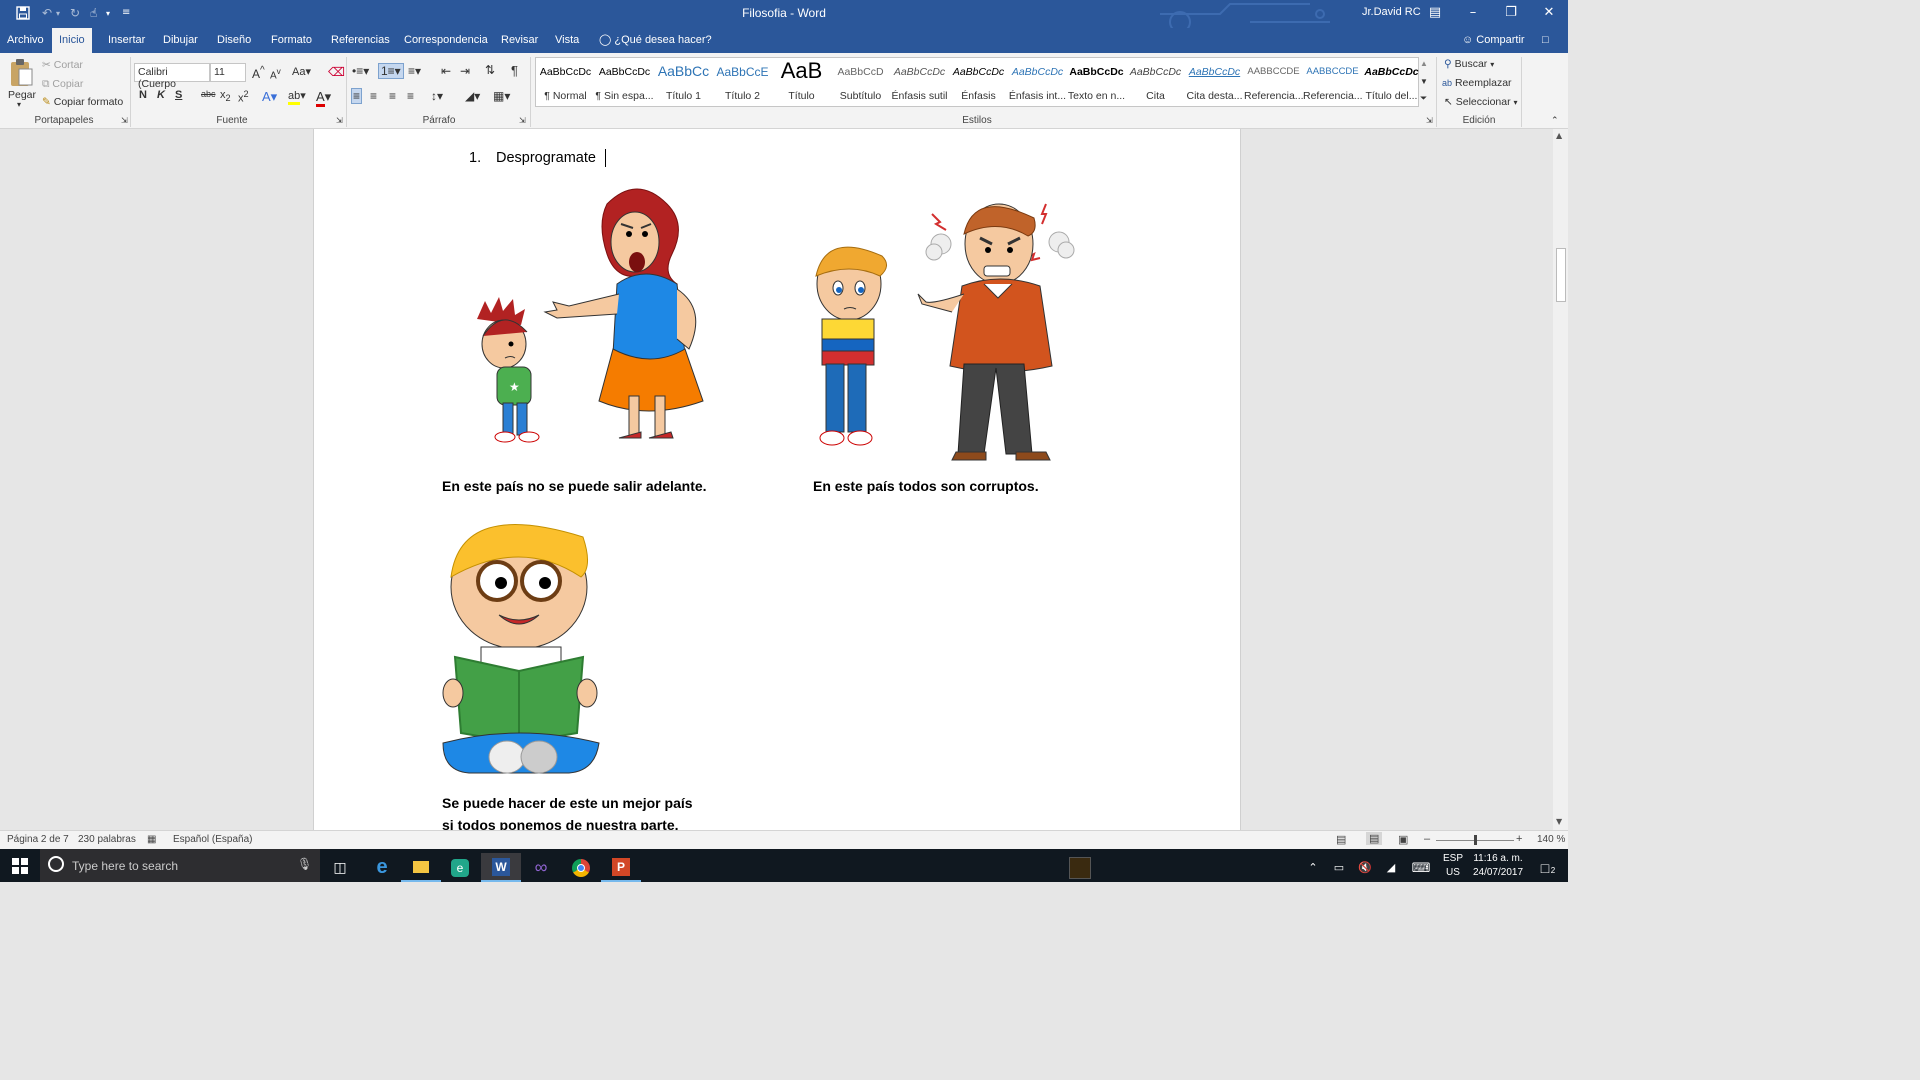  I want to click on wifi-icon: ◢, so click(1391, 867).